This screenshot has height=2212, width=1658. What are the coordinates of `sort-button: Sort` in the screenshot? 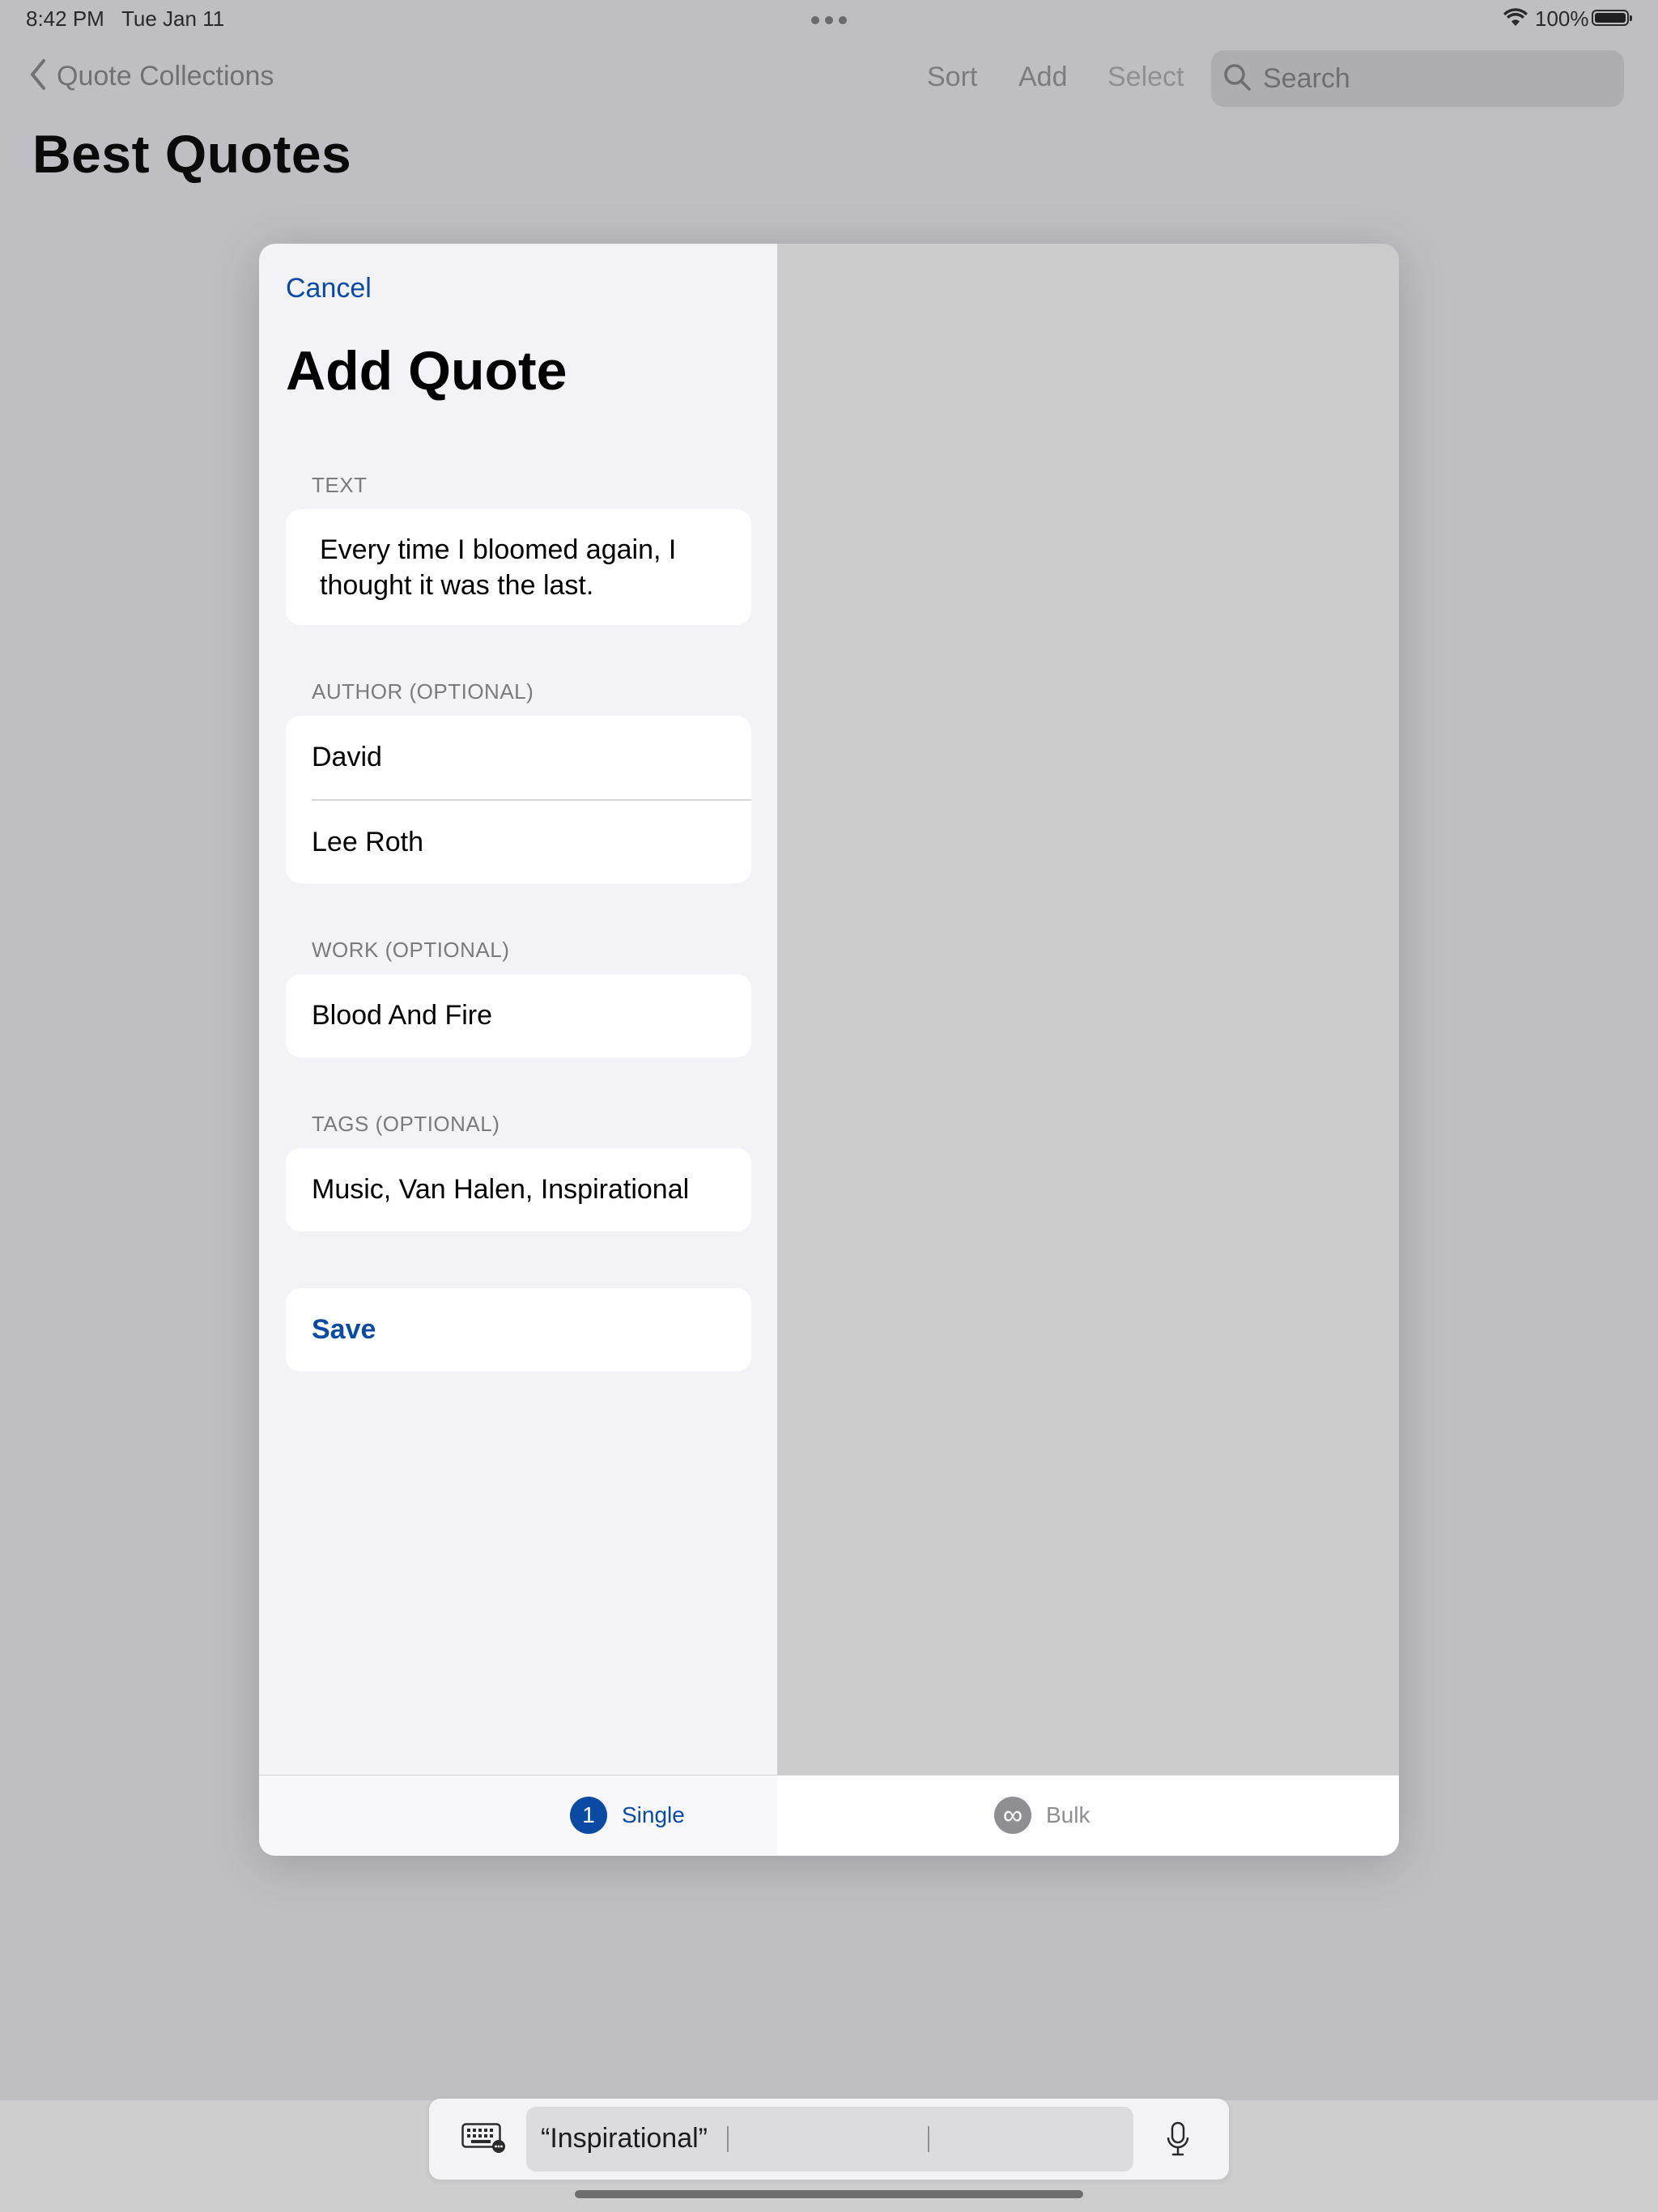 It's located at (952, 77).